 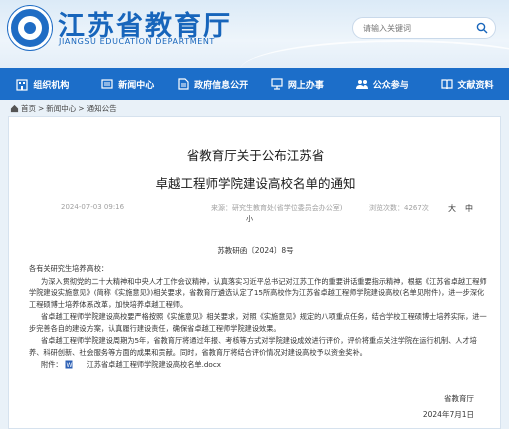 I want to click on breadcrumb: 首页 > 新闻中心 > 通知公告, so click(x=63, y=108).